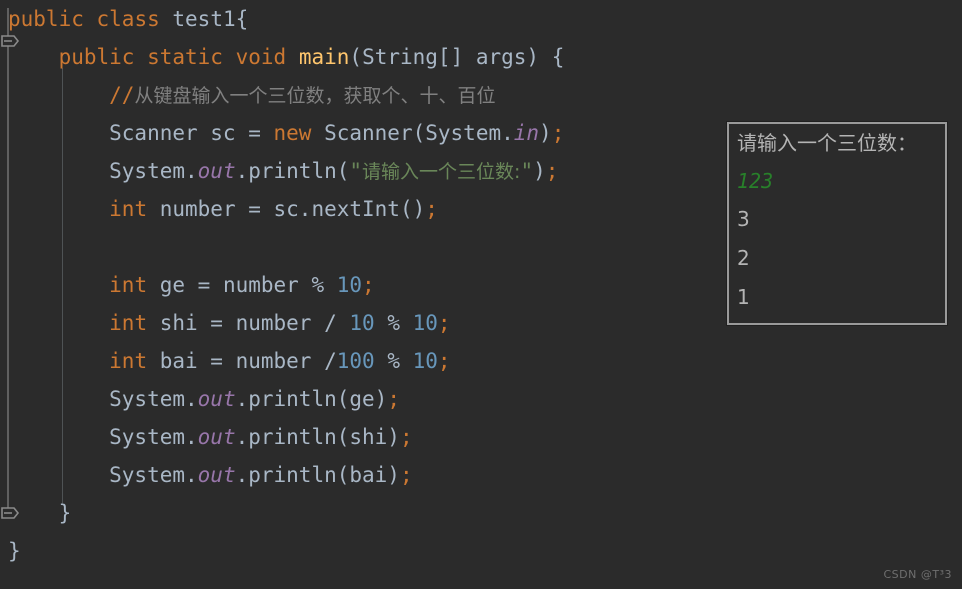 This screenshot has height=589, width=962. What do you see at coordinates (185, 57) in the screenshot?
I see `code-token: static` at bounding box center [185, 57].